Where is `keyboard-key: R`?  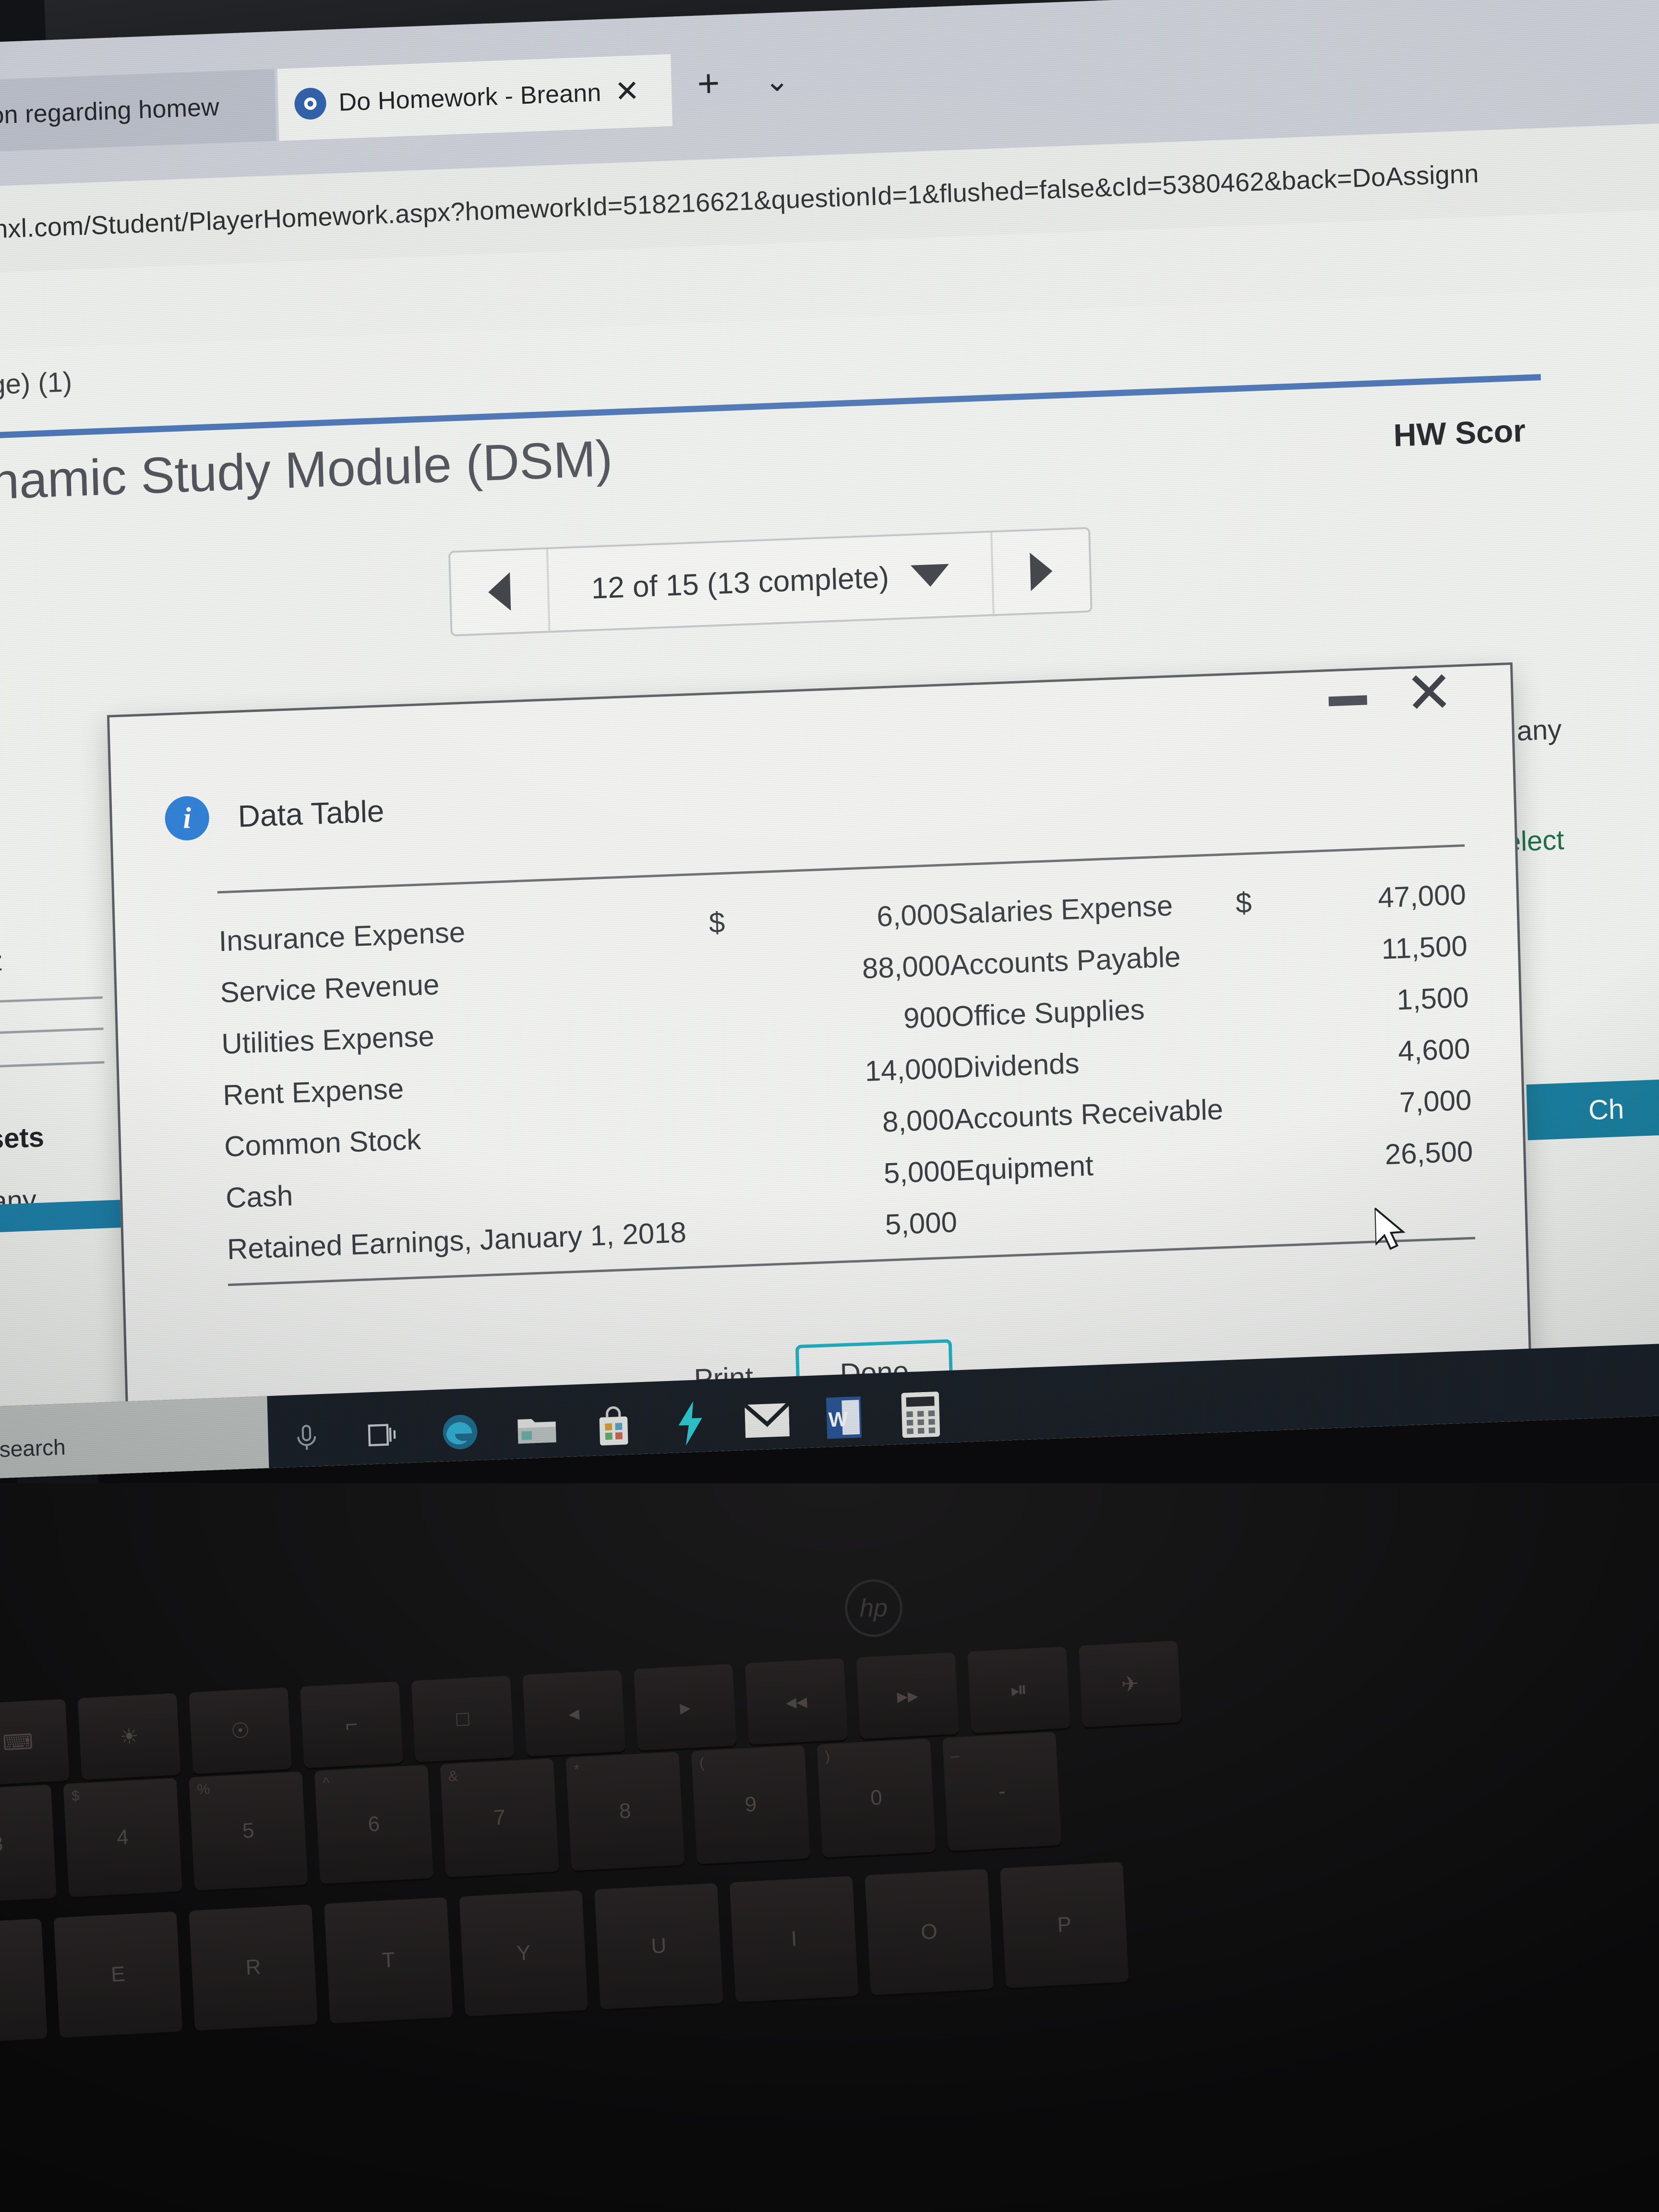
keyboard-key: R is located at coordinates (254, 1968).